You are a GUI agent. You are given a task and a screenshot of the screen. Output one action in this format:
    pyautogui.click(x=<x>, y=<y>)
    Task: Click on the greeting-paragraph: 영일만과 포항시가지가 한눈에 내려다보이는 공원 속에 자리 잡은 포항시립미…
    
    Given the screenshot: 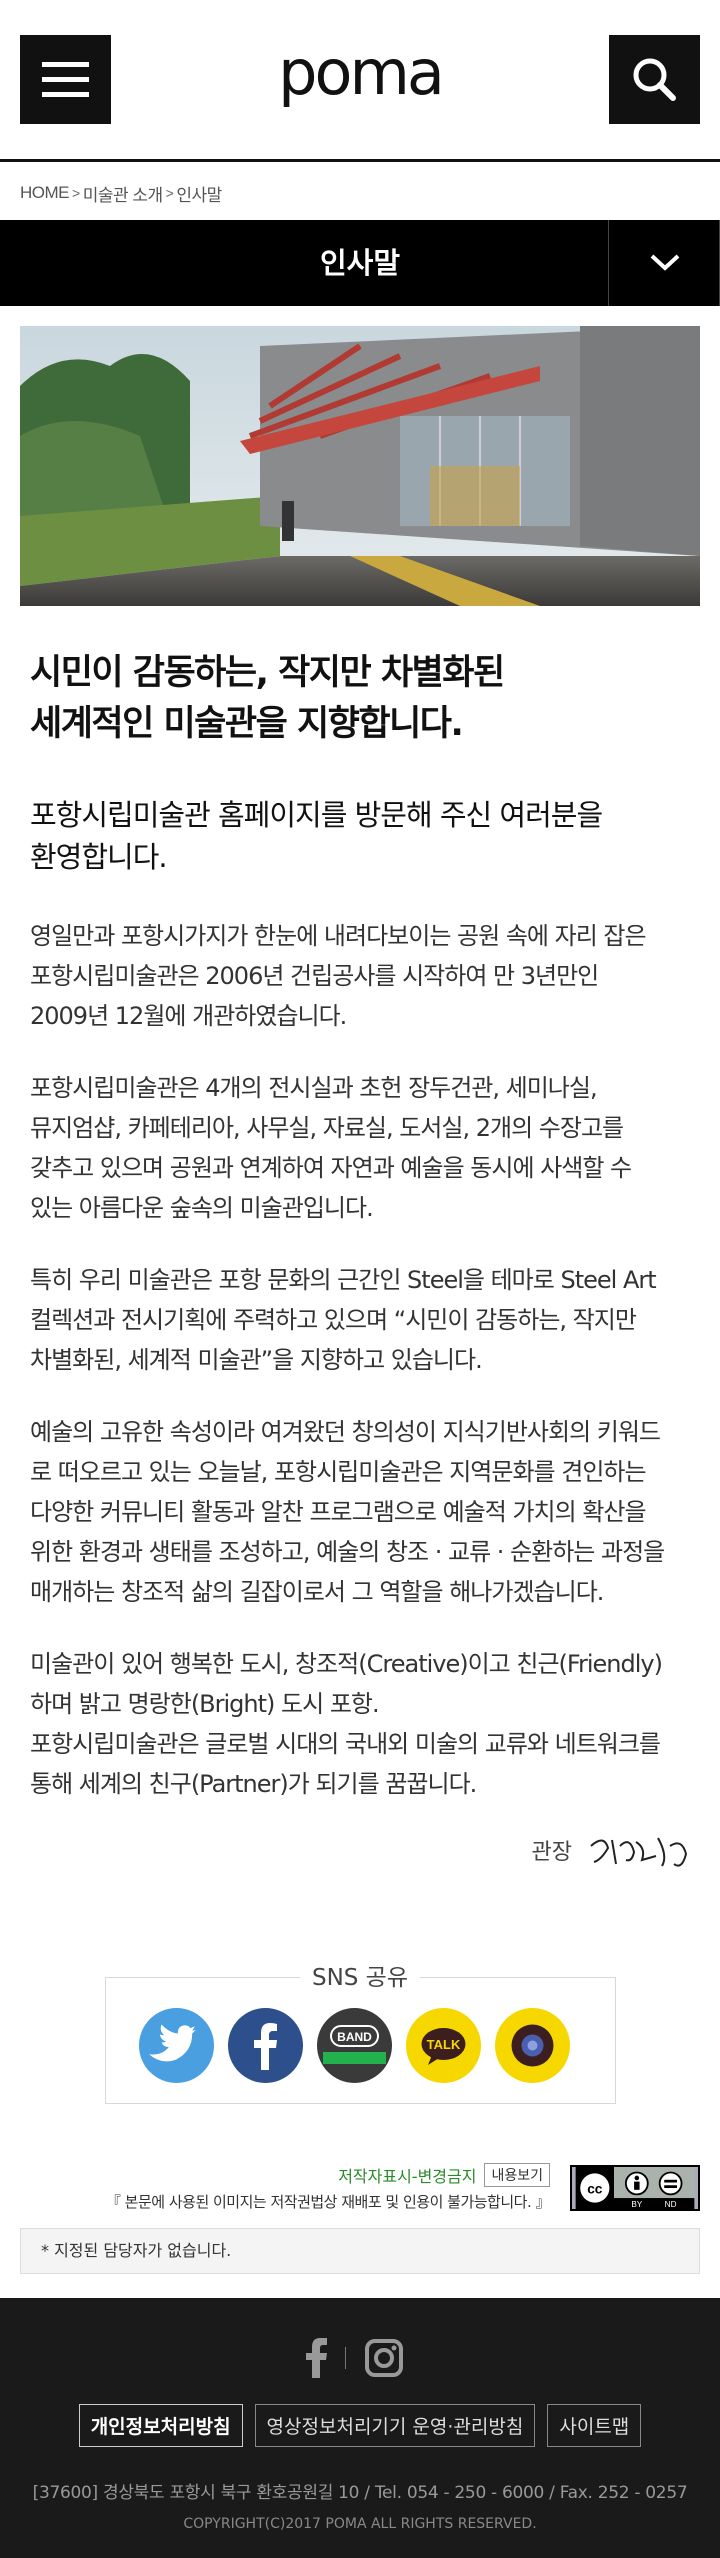 What is the action you would take?
    pyautogui.click(x=338, y=976)
    